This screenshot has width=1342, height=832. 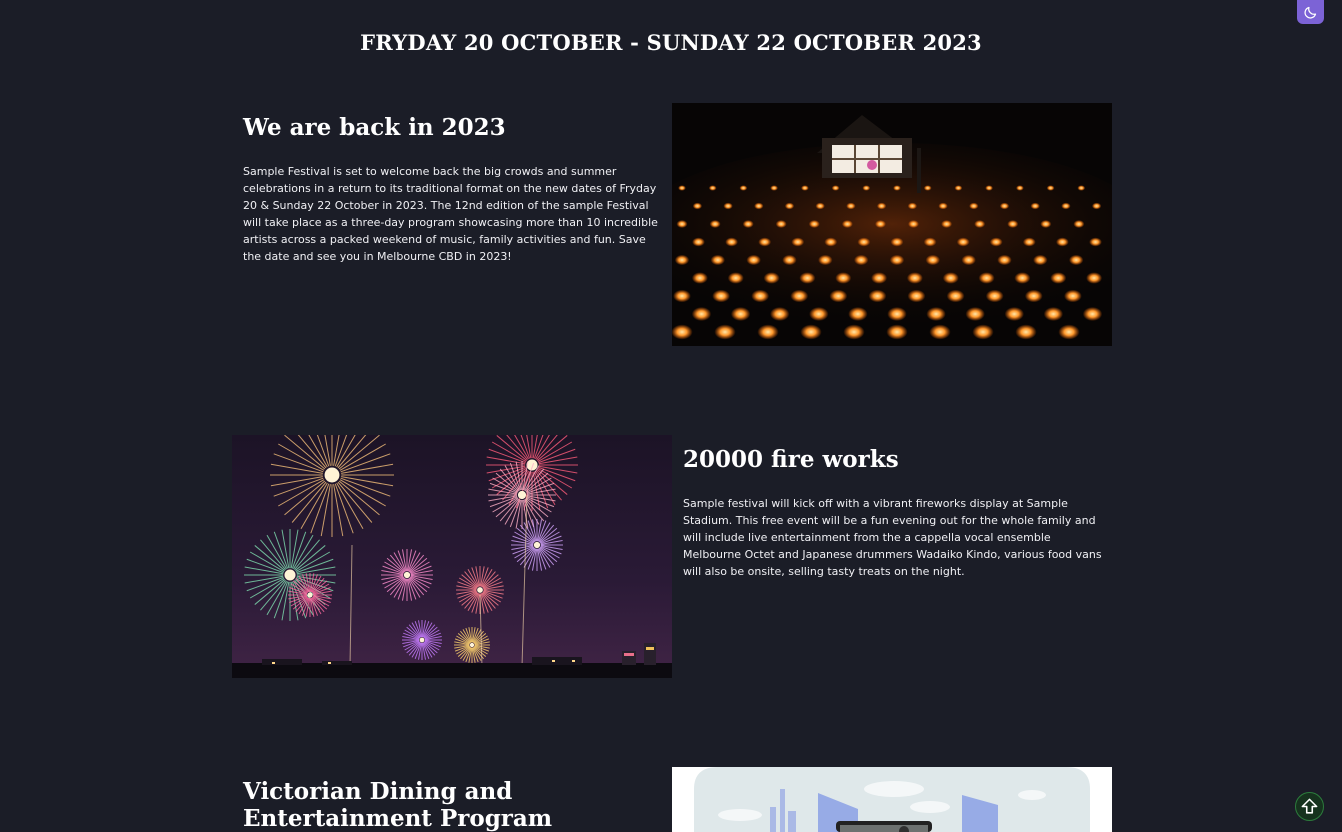 What do you see at coordinates (374, 127) in the screenshot?
I see `section-title: We are back in 2023` at bounding box center [374, 127].